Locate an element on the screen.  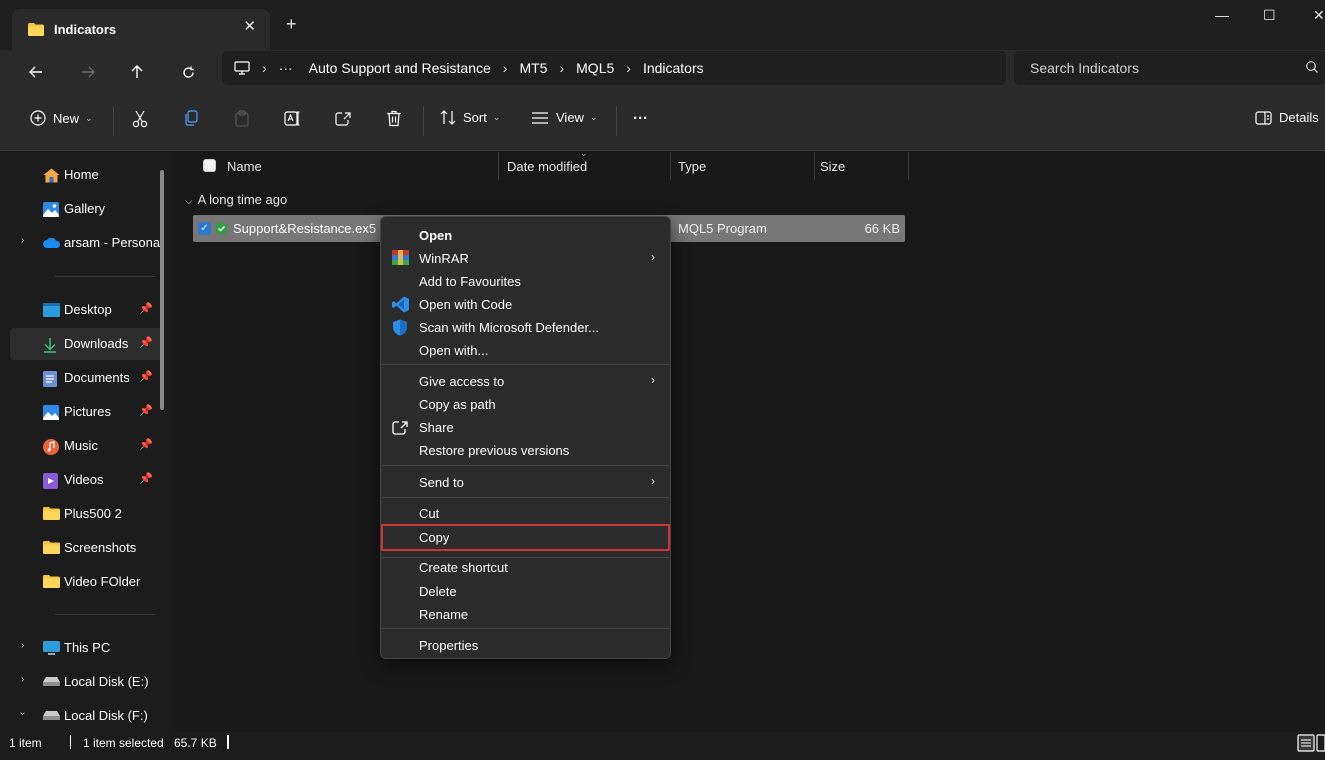
sidebar-item-video-folder: Video FOlder is located at coordinates (86, 582).